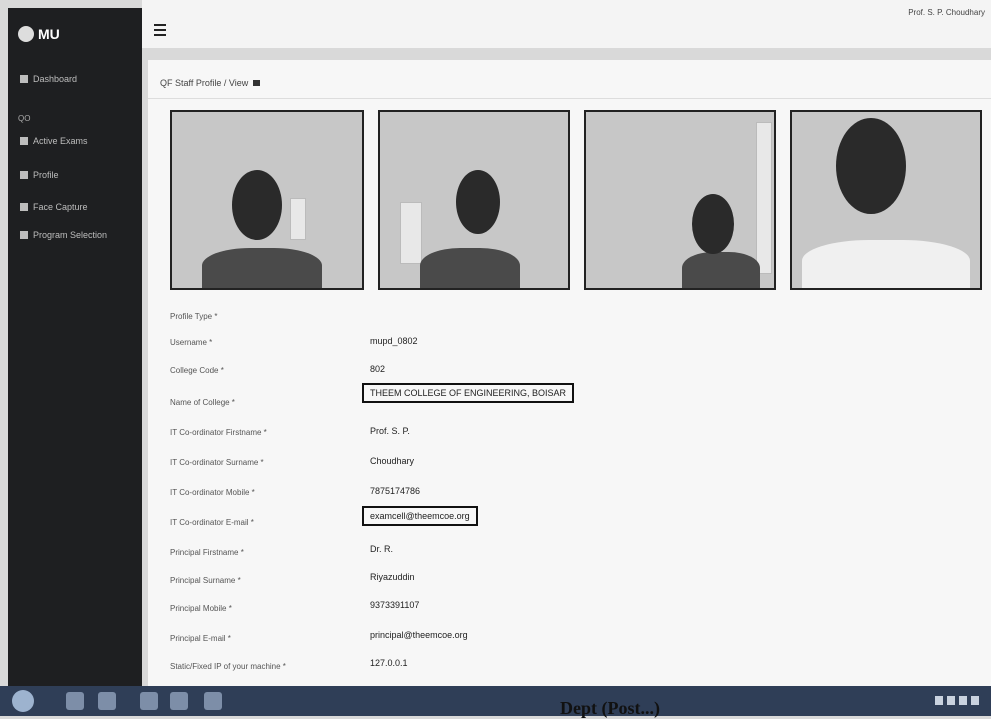  Describe the element at coordinates (160, 30) in the screenshot. I see `menu-toggle-icon` at that location.